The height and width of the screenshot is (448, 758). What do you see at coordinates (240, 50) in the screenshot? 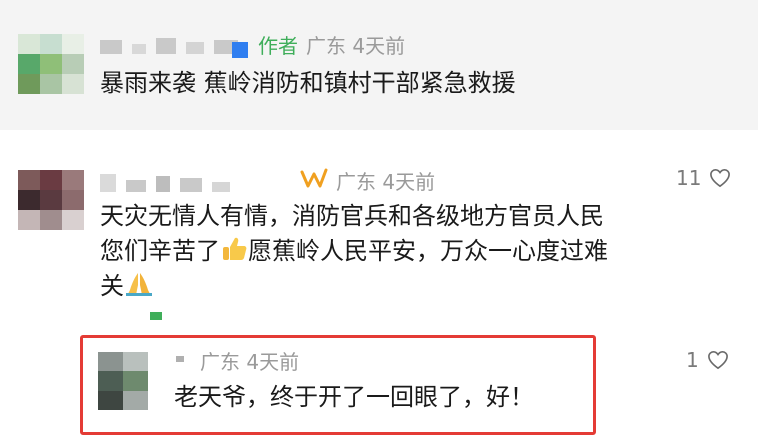
I see `user-badge-icon` at bounding box center [240, 50].